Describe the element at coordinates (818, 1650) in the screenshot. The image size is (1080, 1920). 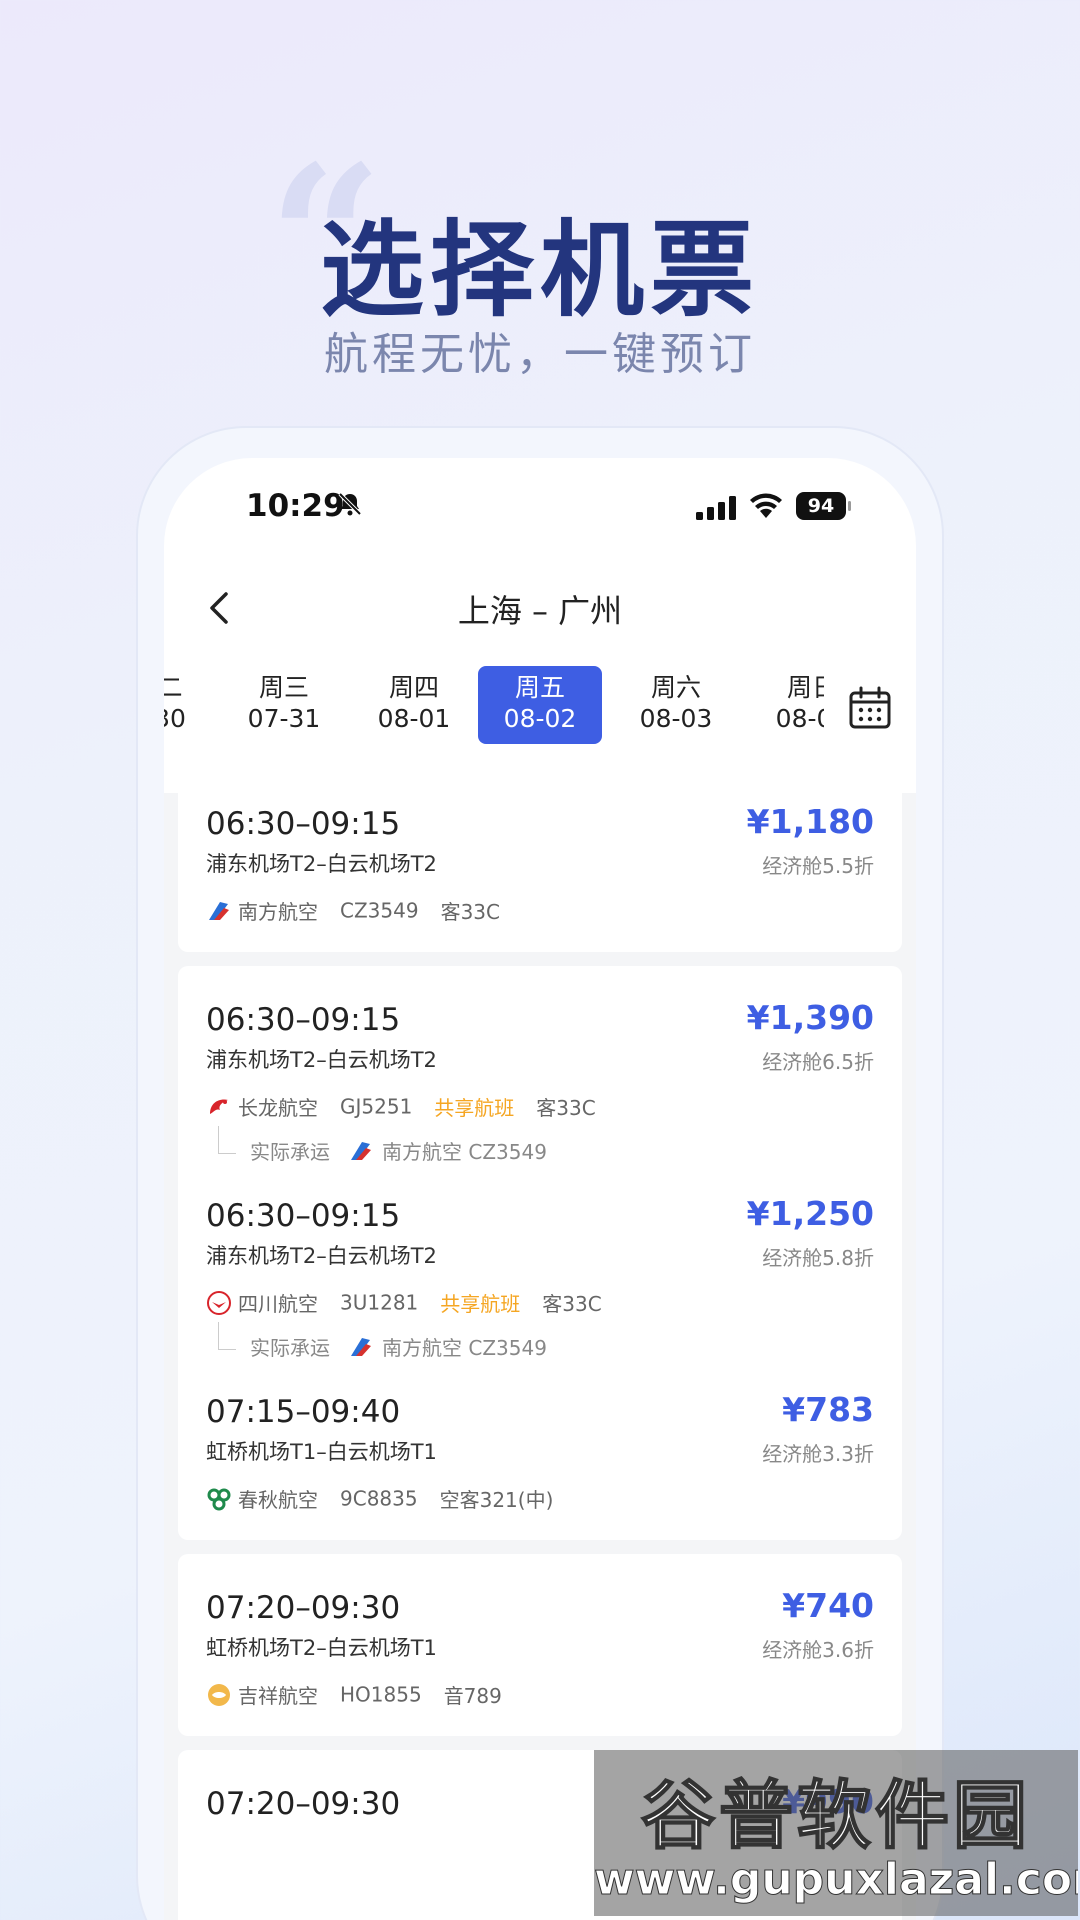
I see `cabin-discount: 经济舱3.6折` at that location.